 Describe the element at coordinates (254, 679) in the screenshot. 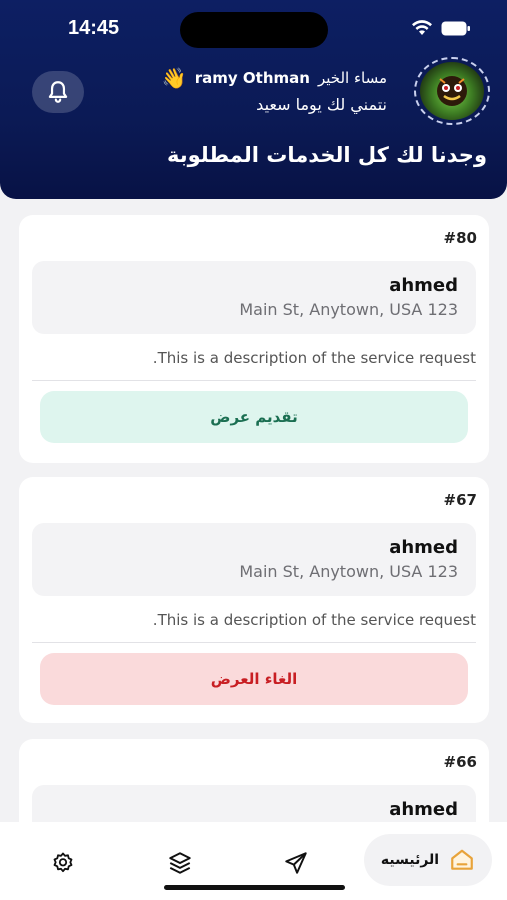

I see `cancel-offer-button: الغاء العرض` at that location.